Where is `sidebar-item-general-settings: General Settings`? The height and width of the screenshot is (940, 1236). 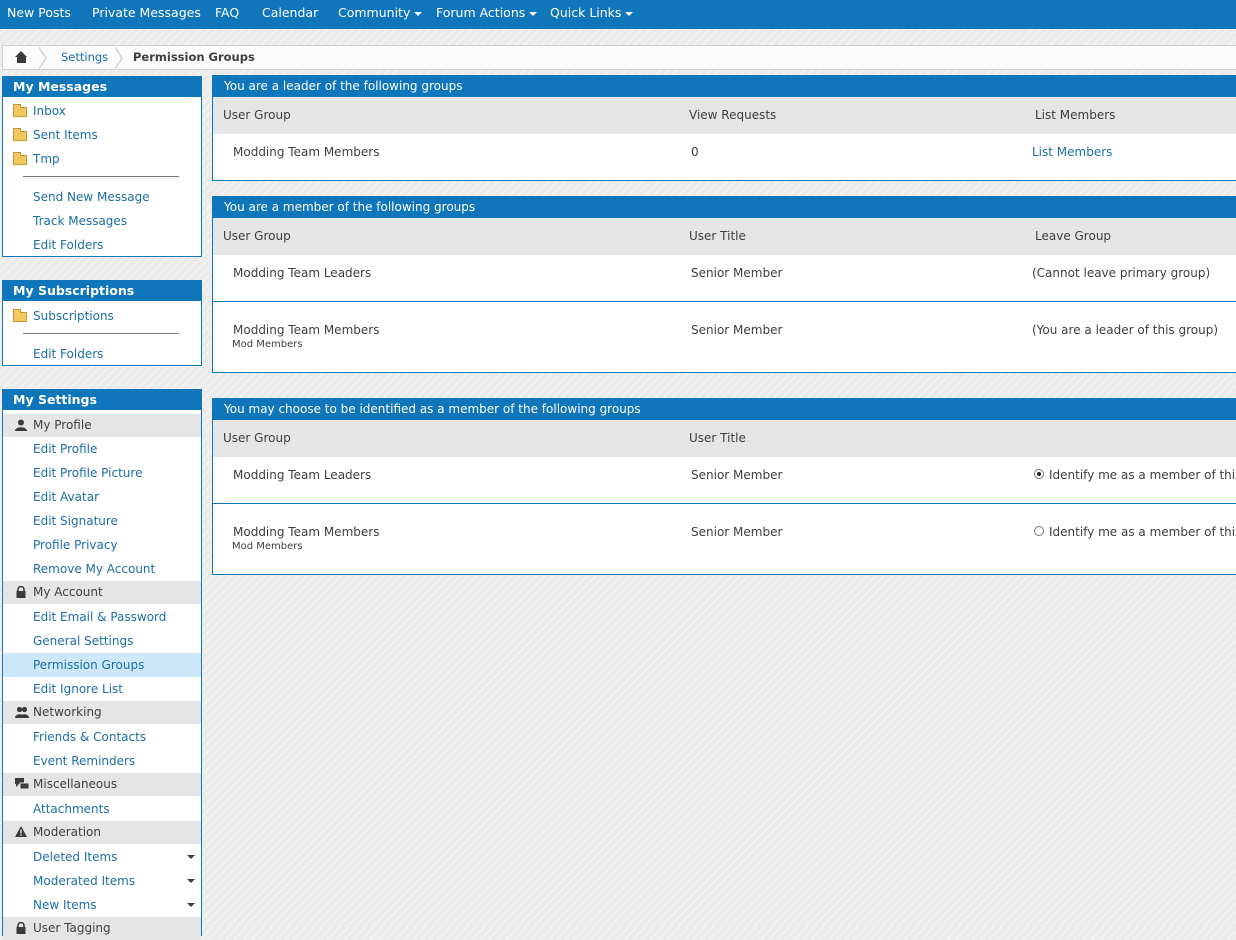 sidebar-item-general-settings: General Settings is located at coordinates (102, 641).